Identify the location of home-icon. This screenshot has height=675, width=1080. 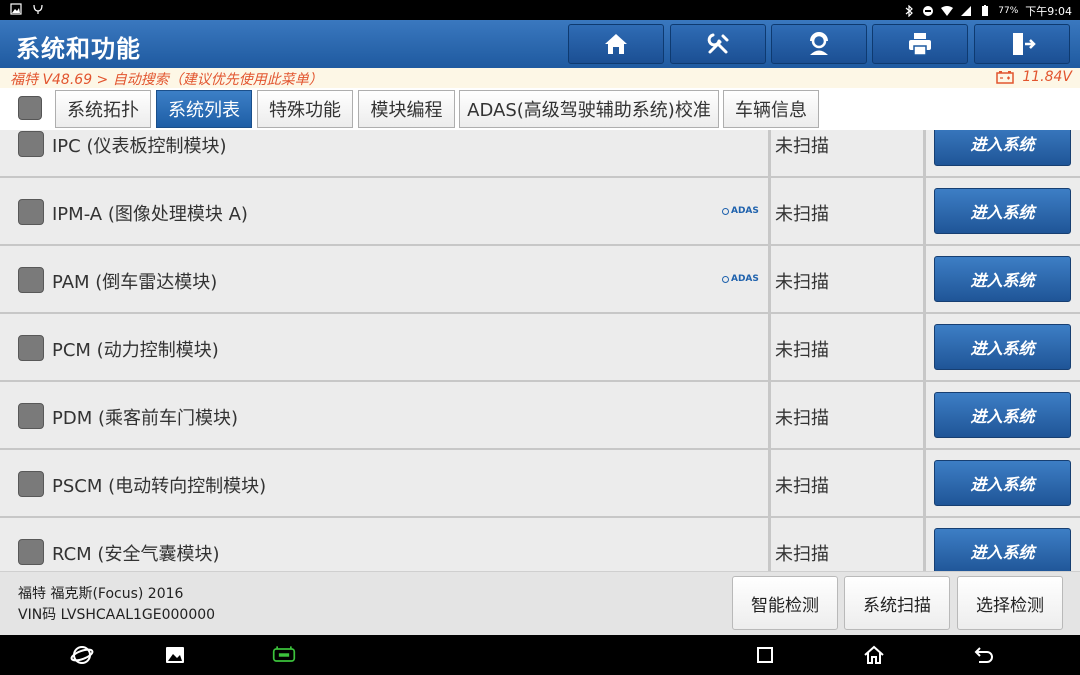
(616, 44).